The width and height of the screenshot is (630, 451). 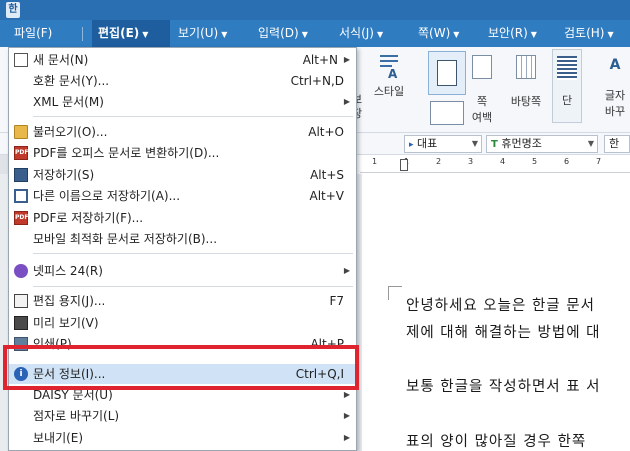 I want to click on menu-item-shortcut: Alt+S, so click(x=327, y=175).